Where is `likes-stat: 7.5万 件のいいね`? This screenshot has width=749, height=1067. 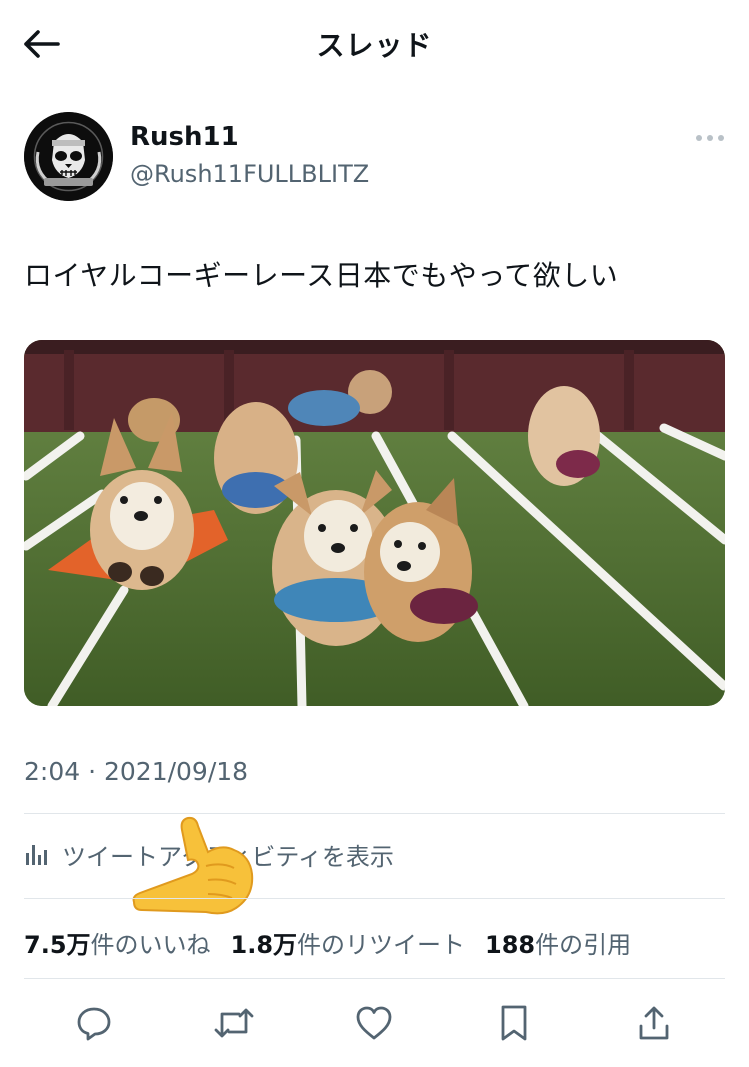 likes-stat: 7.5万 件のいいね is located at coordinates (117, 942).